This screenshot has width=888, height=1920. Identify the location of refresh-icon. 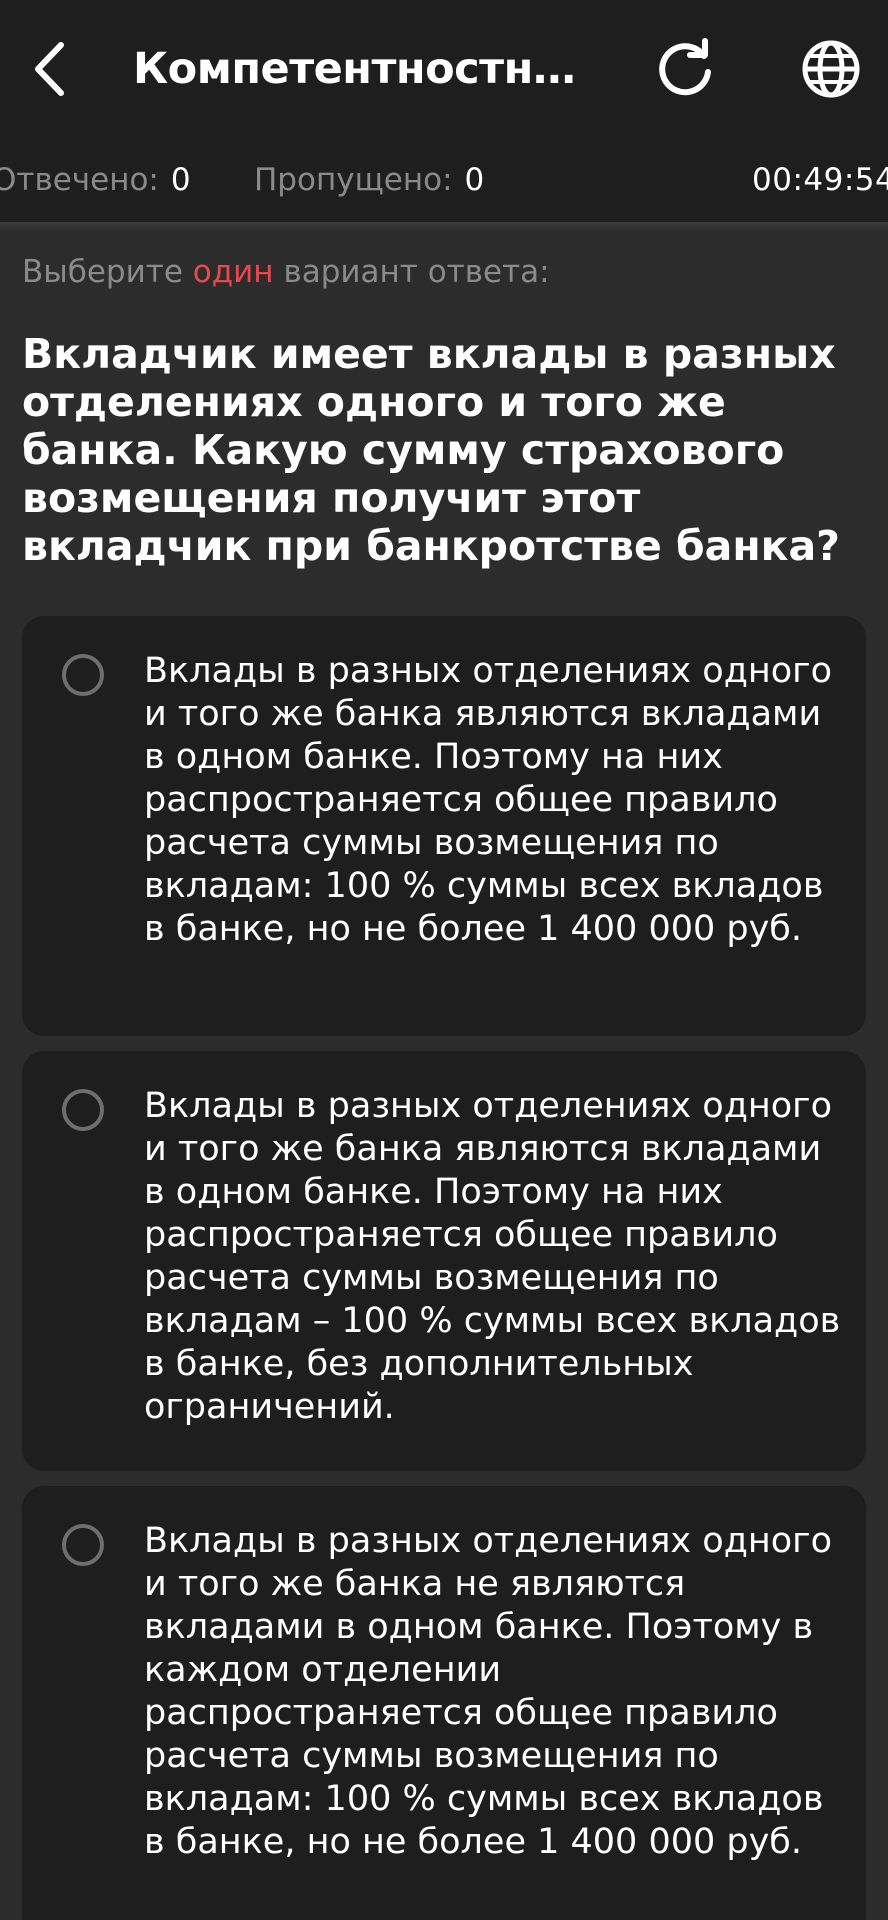
(685, 67).